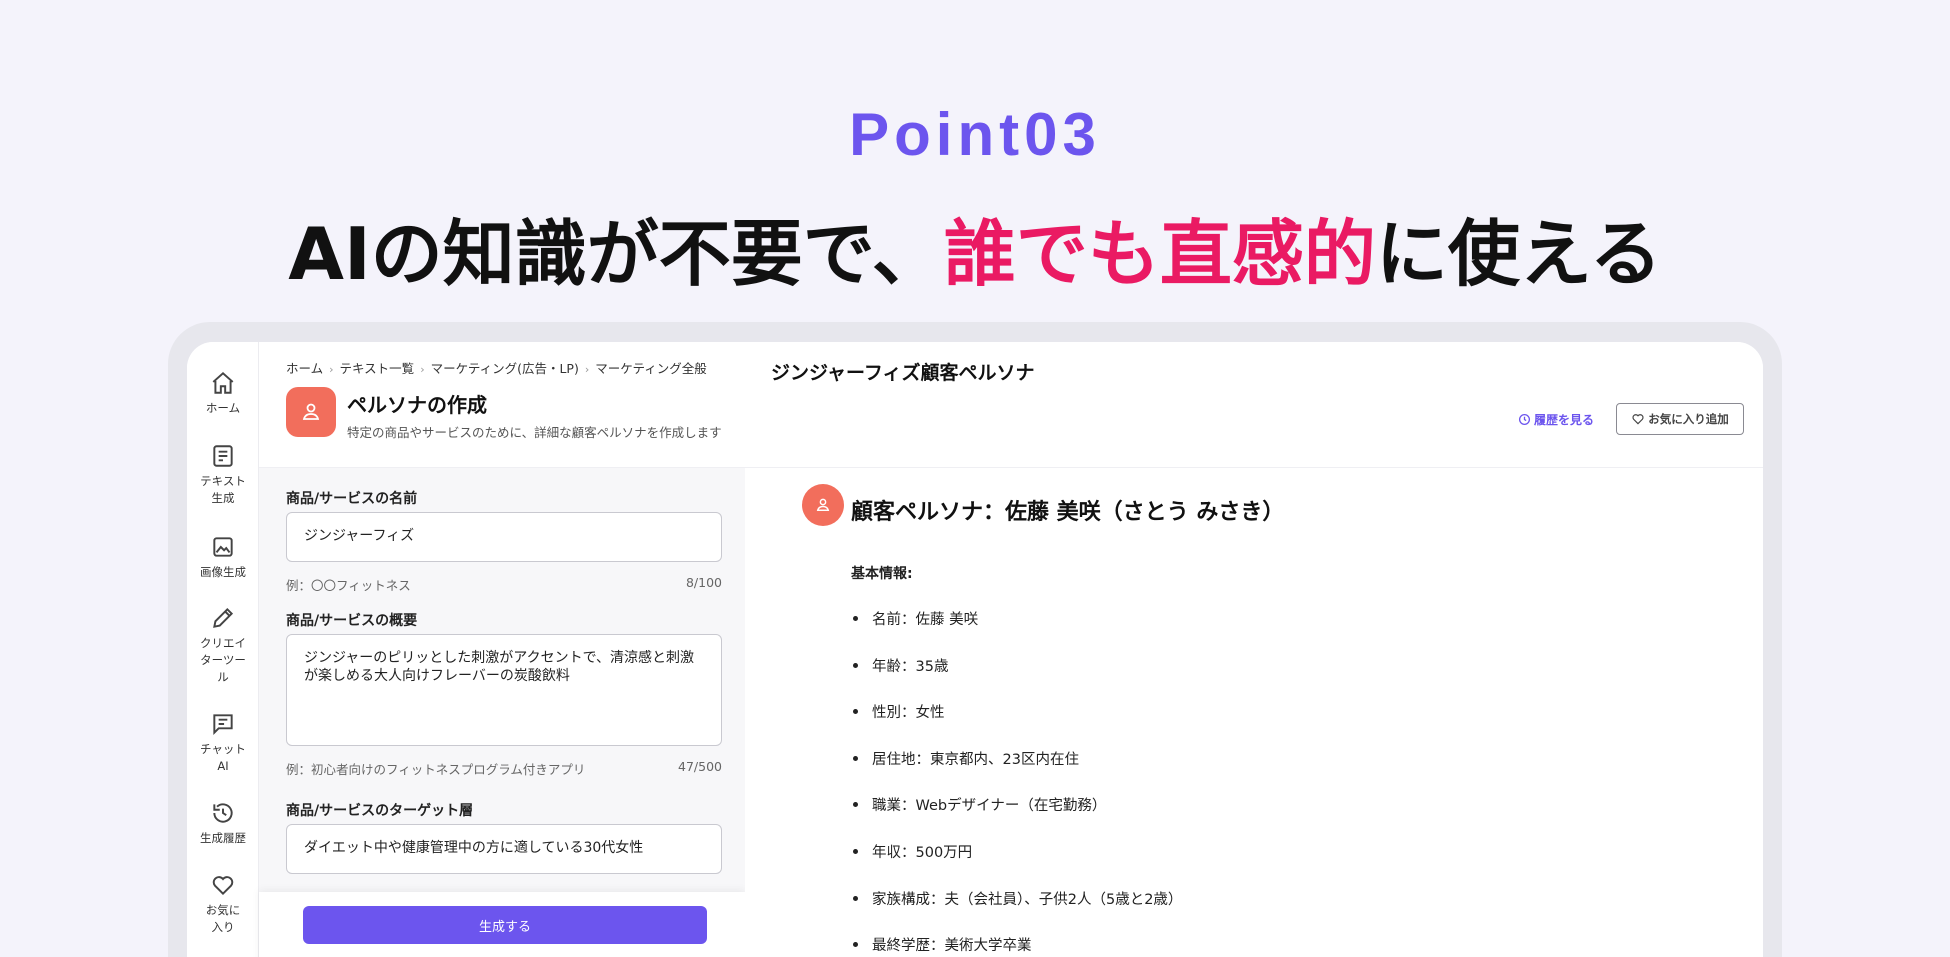  What do you see at coordinates (1564, 420) in the screenshot?
I see `view-history-label: 履歴を見る` at bounding box center [1564, 420].